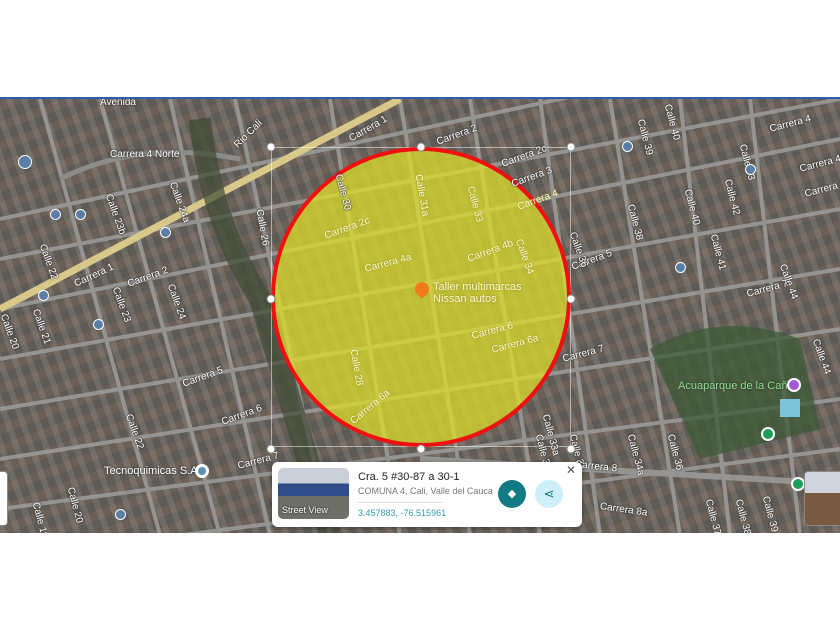 Image resolution: width=840 pixels, height=630 pixels. I want to click on address-locality: COMUNA 4, Cali, Valle del Cauca, so click(425, 491).